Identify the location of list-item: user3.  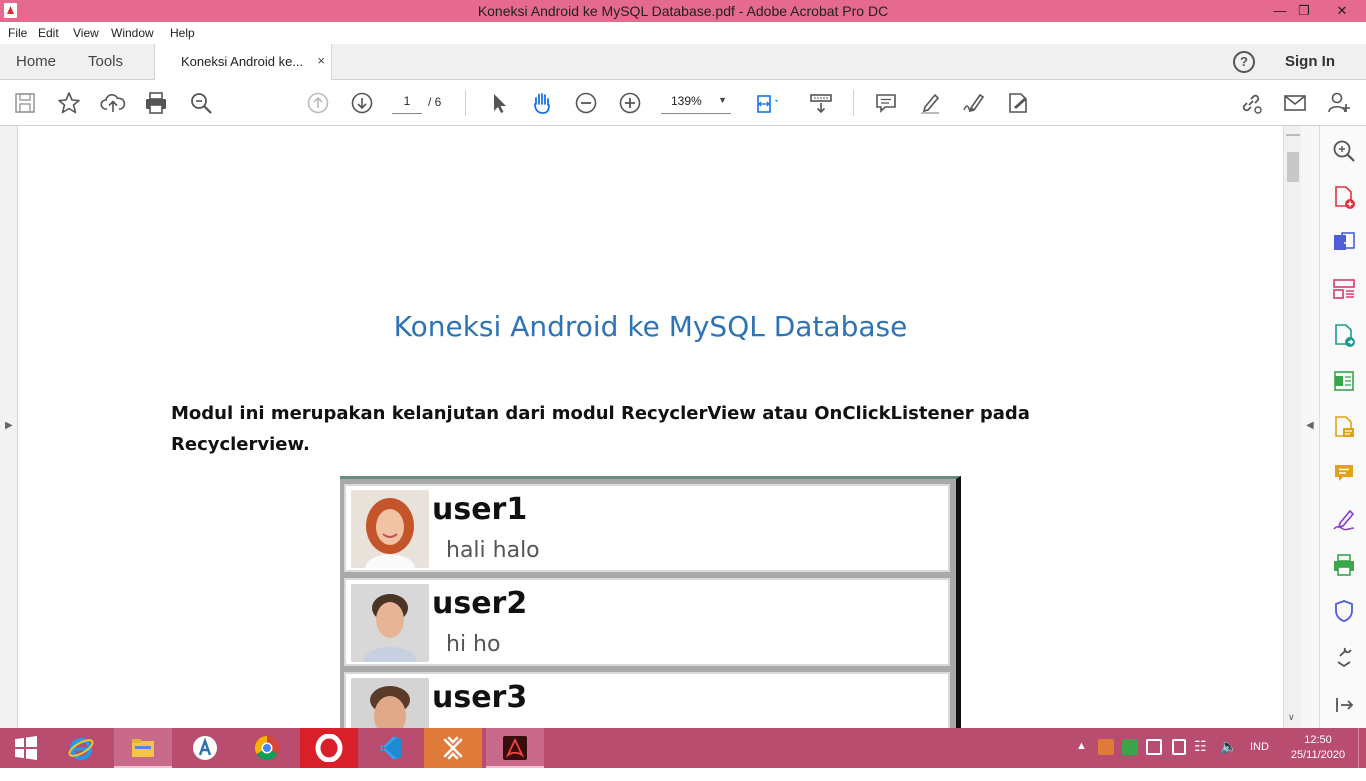
(647, 700).